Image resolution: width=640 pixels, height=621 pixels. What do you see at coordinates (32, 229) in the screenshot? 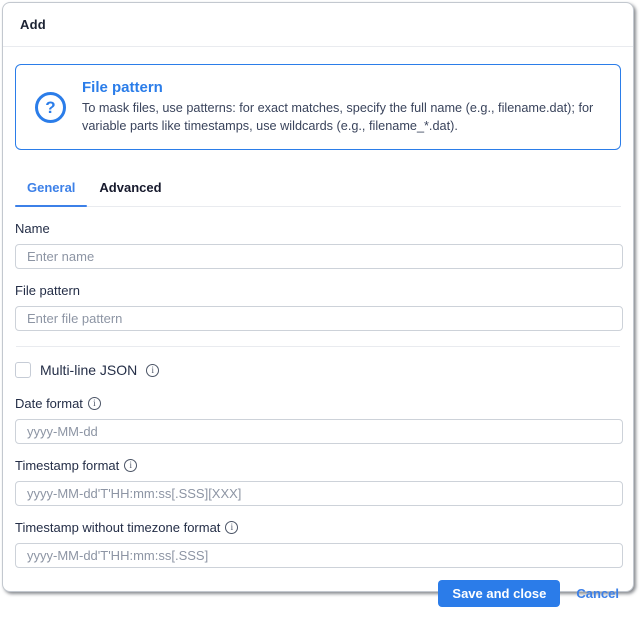
I see `name-label: Name` at bounding box center [32, 229].